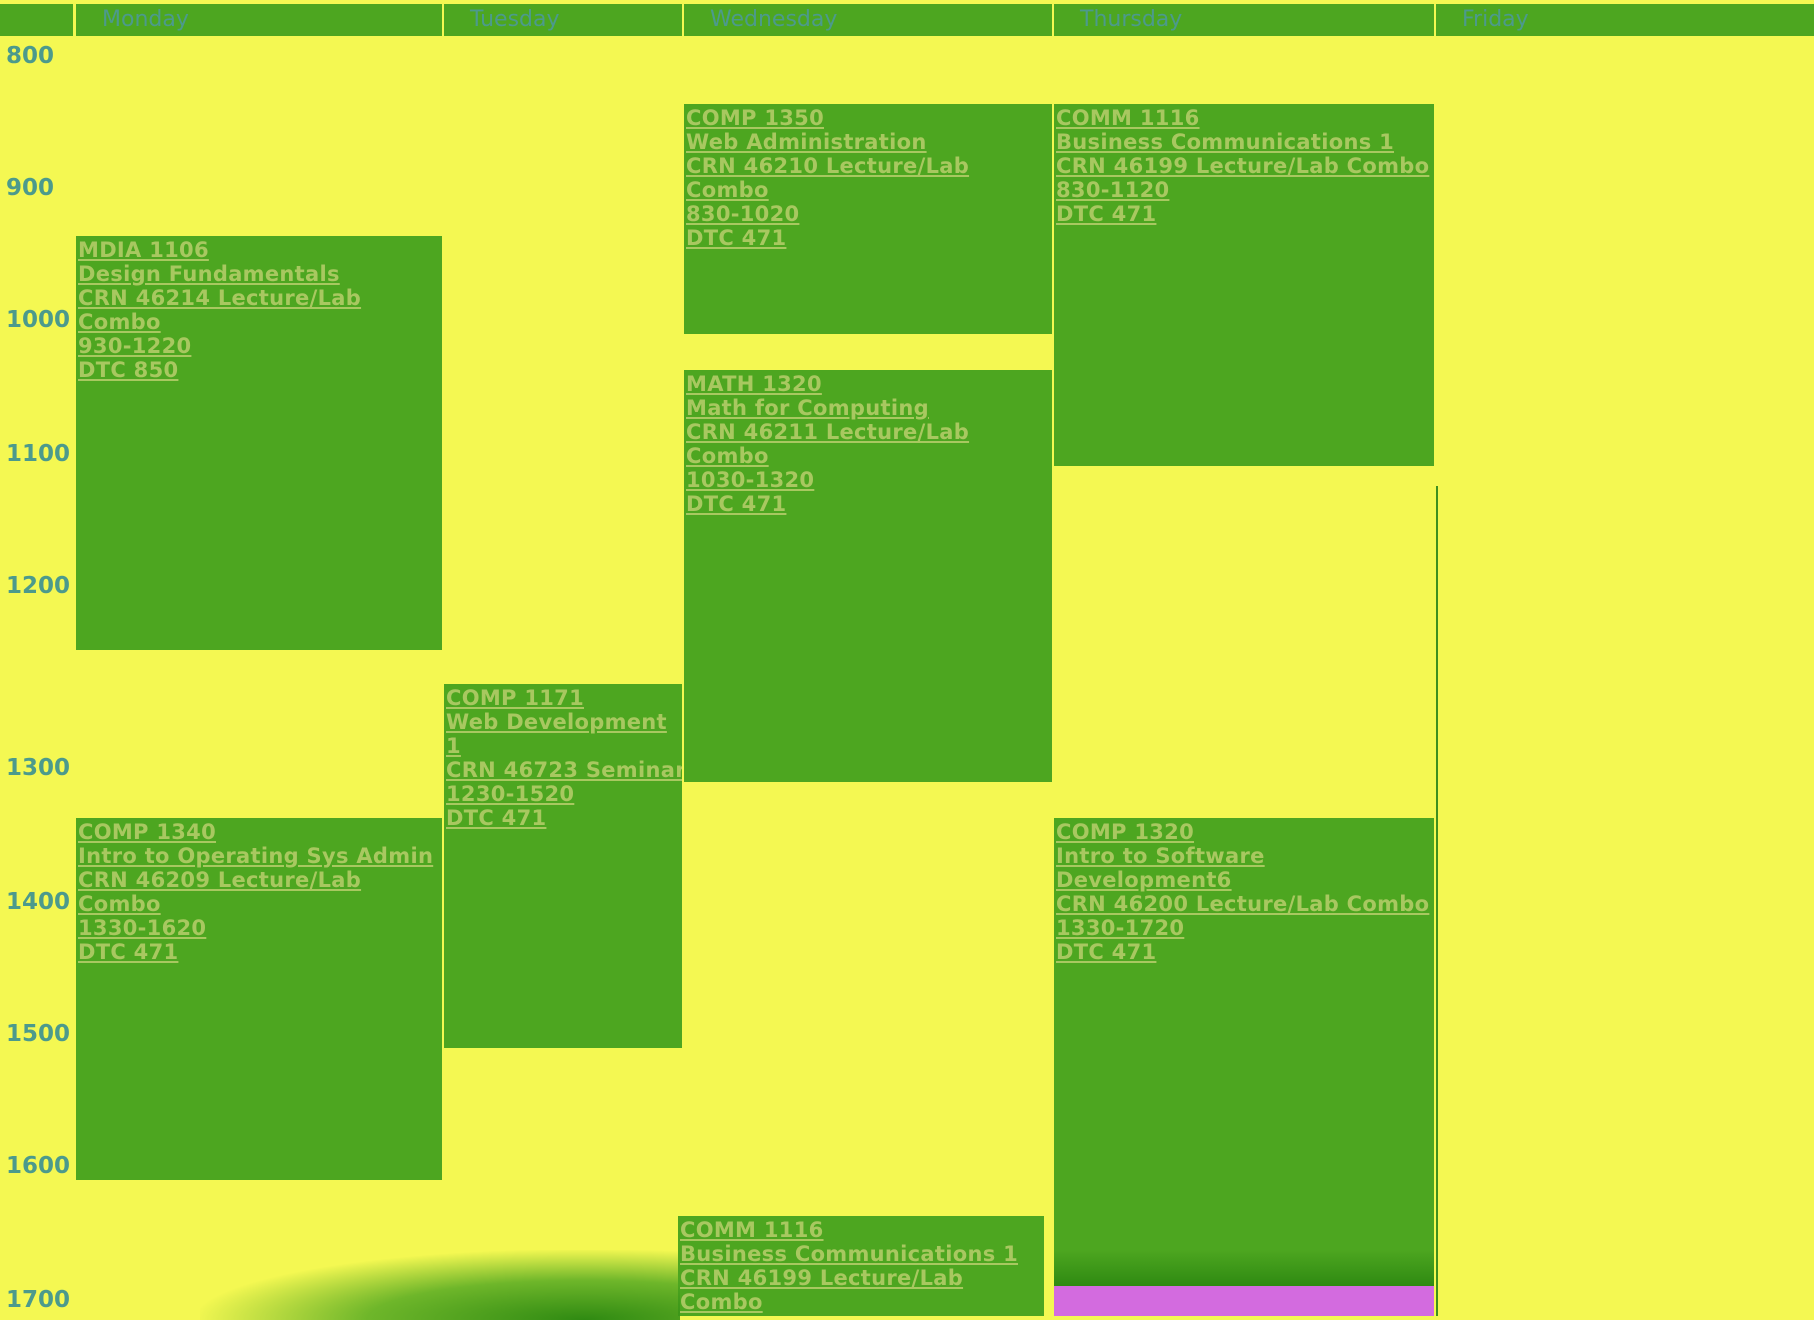  I want to click on event-time-range: 1330-1620, so click(260, 928).